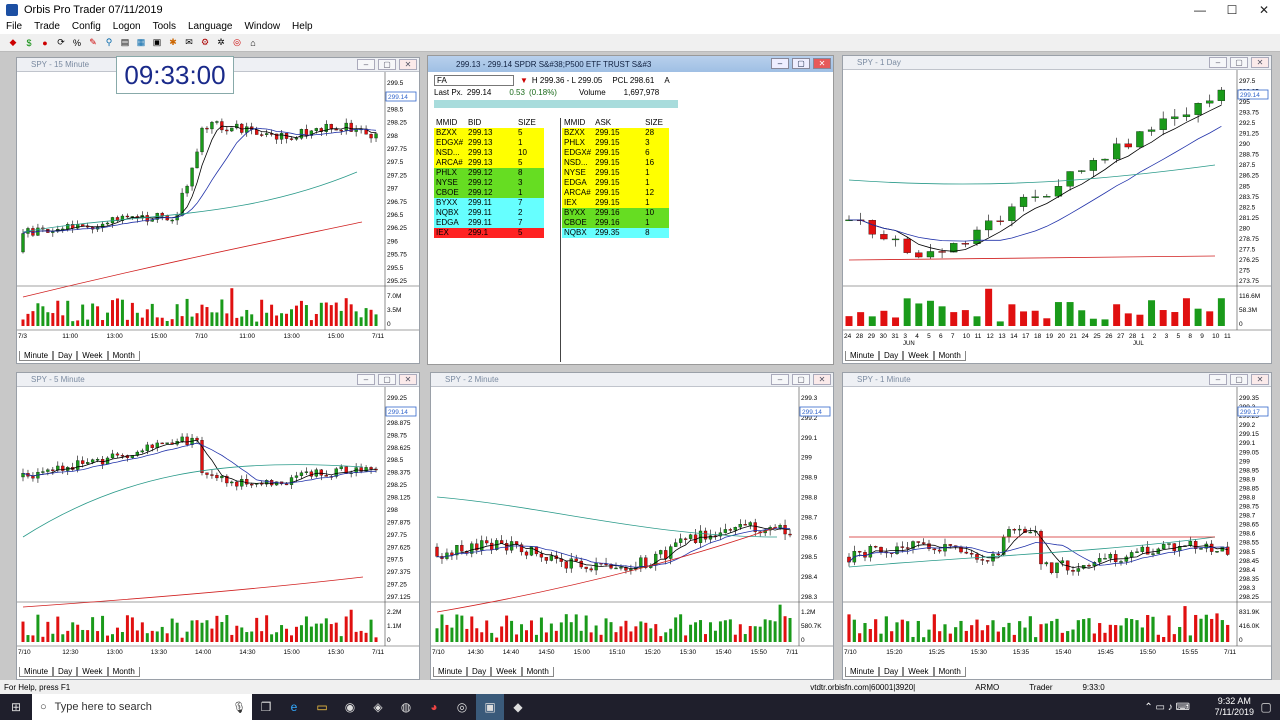  What do you see at coordinates (294, 707) in the screenshot?
I see `edge-icon: e` at bounding box center [294, 707].